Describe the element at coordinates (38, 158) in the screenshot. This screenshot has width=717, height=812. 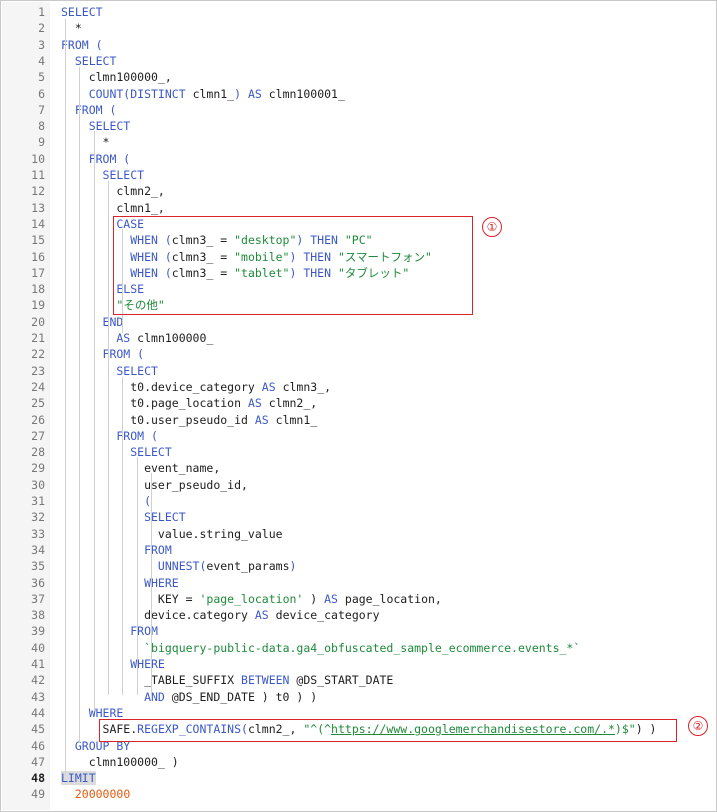
I see `line-number: 10` at that location.